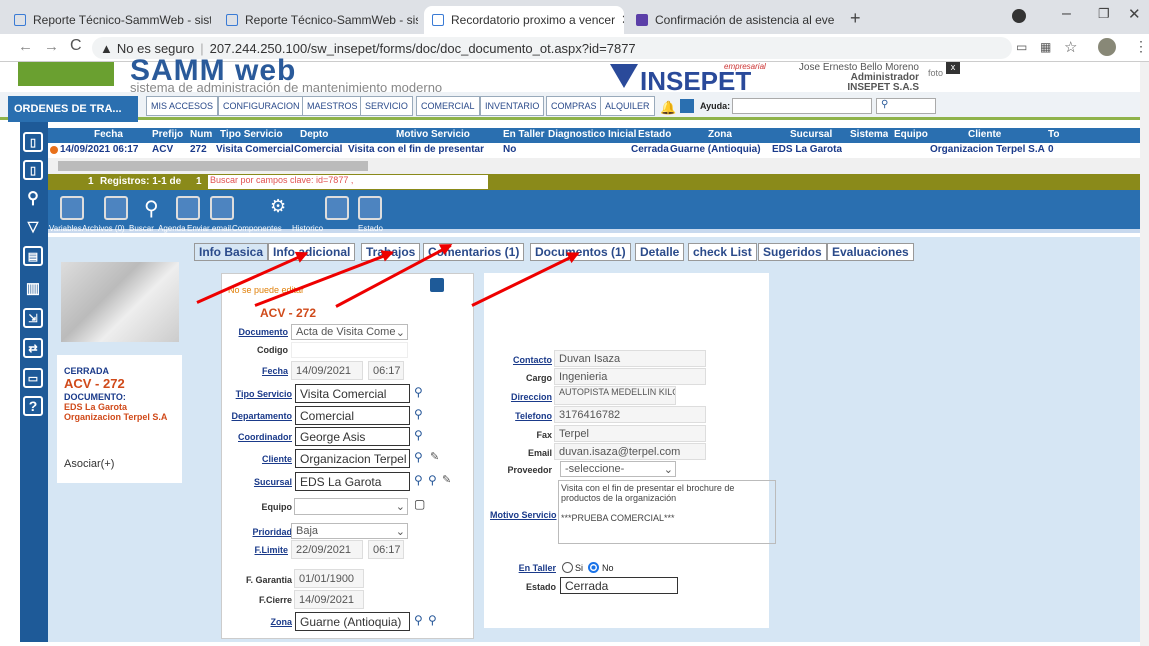 This screenshot has width=1149, height=646. I want to click on close-icon: ✕, so click(836, 20).